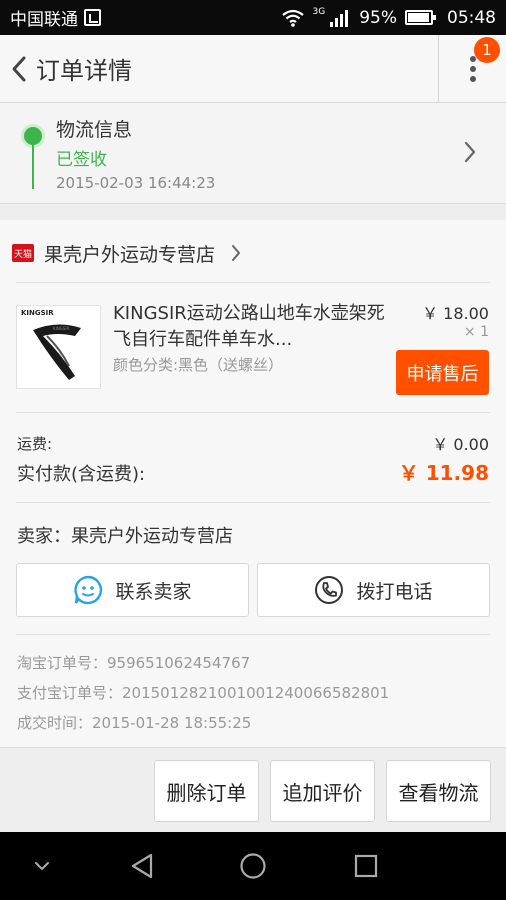  What do you see at coordinates (455, 313) in the screenshot?
I see `product-price: ￥ 18.00` at bounding box center [455, 313].